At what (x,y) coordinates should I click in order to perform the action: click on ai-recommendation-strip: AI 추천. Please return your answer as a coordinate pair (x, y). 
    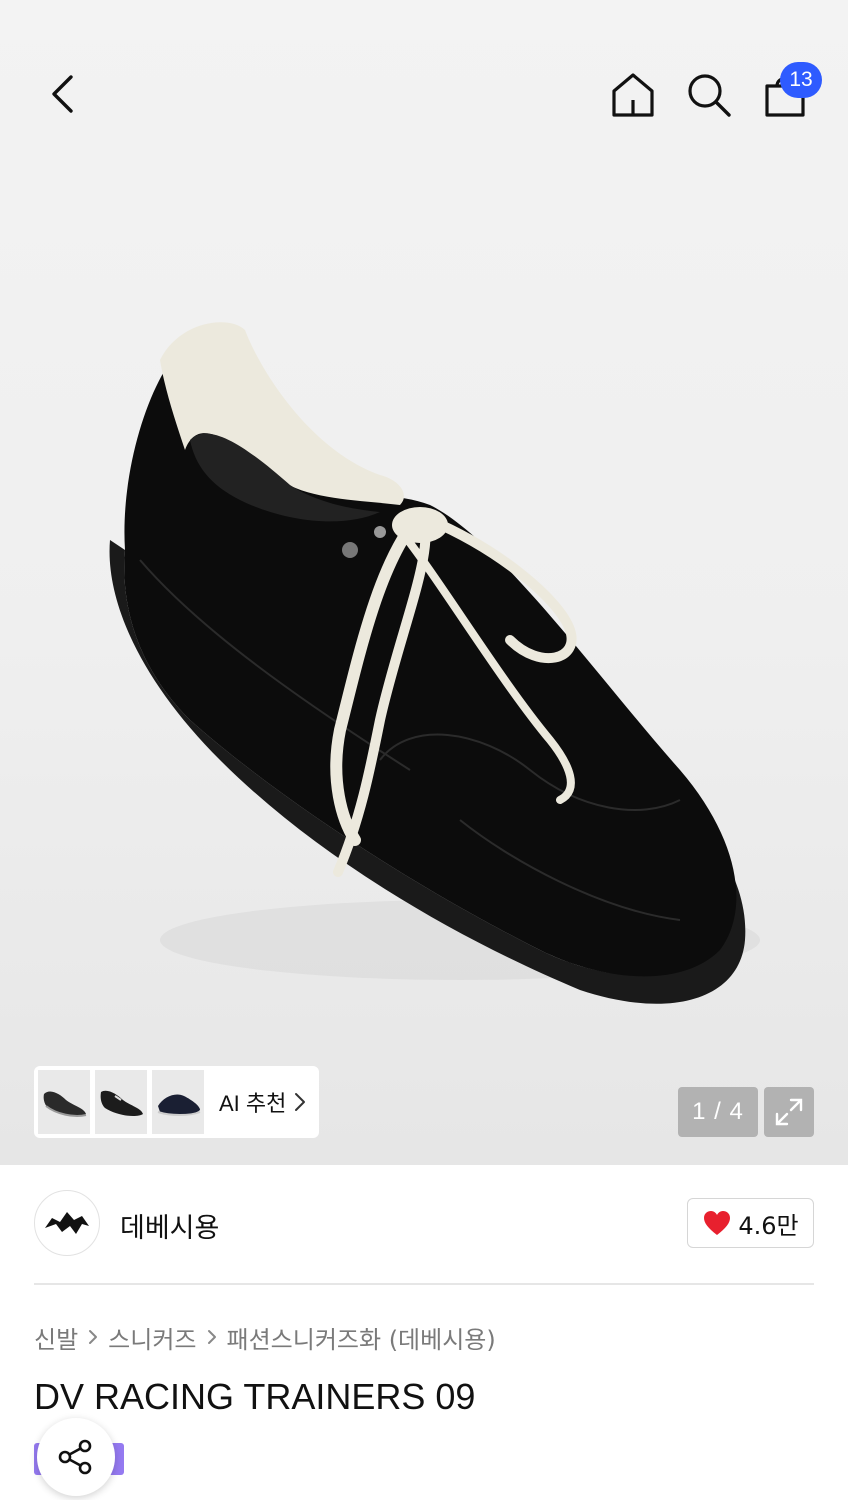
    Looking at the image, I should click on (176, 1102).